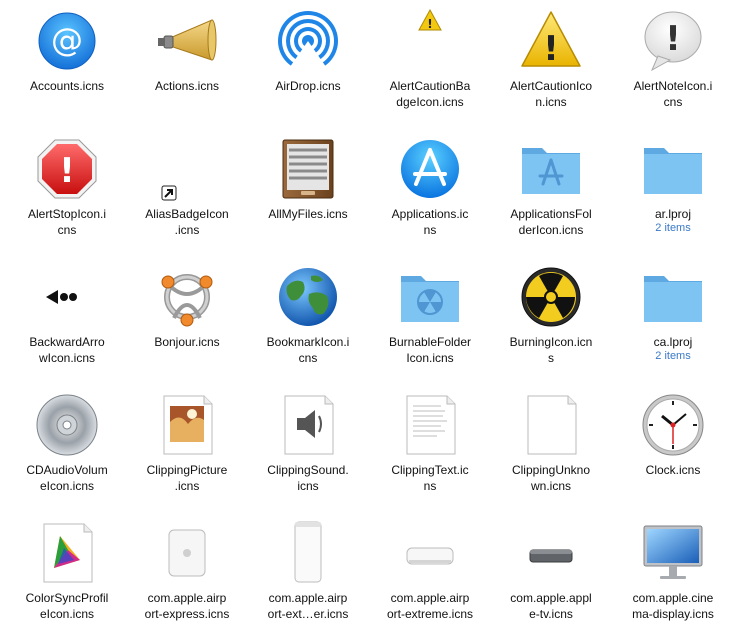 This screenshot has width=743, height=638. What do you see at coordinates (187, 478) in the screenshot?
I see `file-item-label: ClippingPicture .icns` at bounding box center [187, 478].